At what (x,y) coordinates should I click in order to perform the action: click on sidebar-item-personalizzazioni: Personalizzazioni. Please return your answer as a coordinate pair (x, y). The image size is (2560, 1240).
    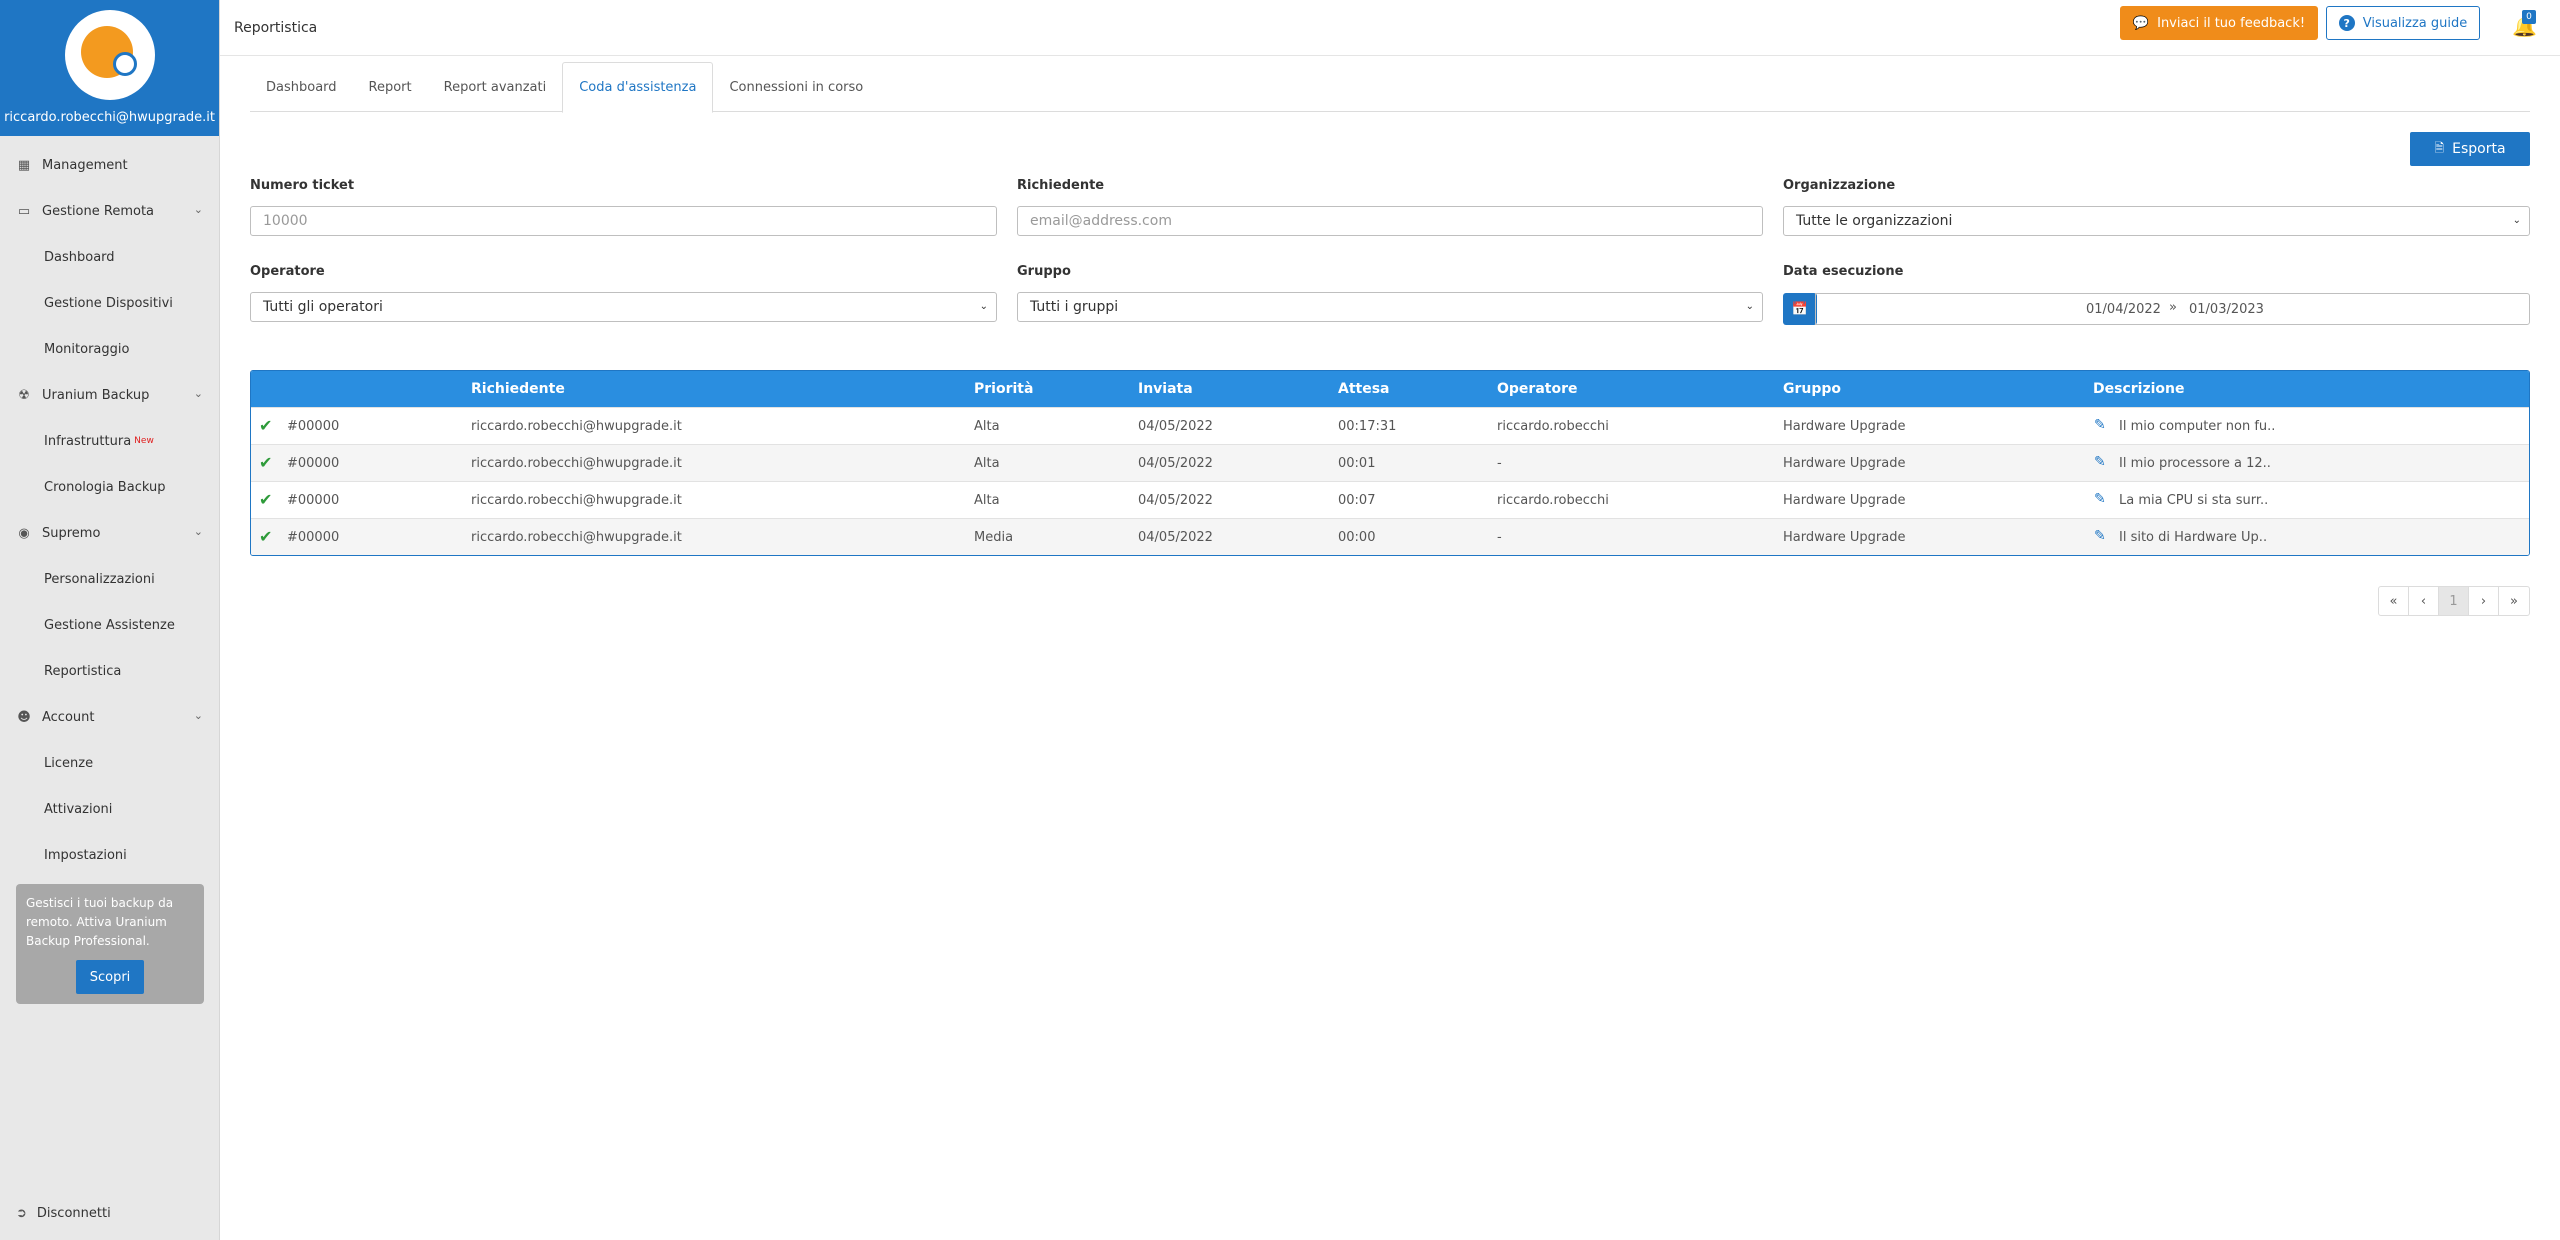
    Looking at the image, I should click on (109, 579).